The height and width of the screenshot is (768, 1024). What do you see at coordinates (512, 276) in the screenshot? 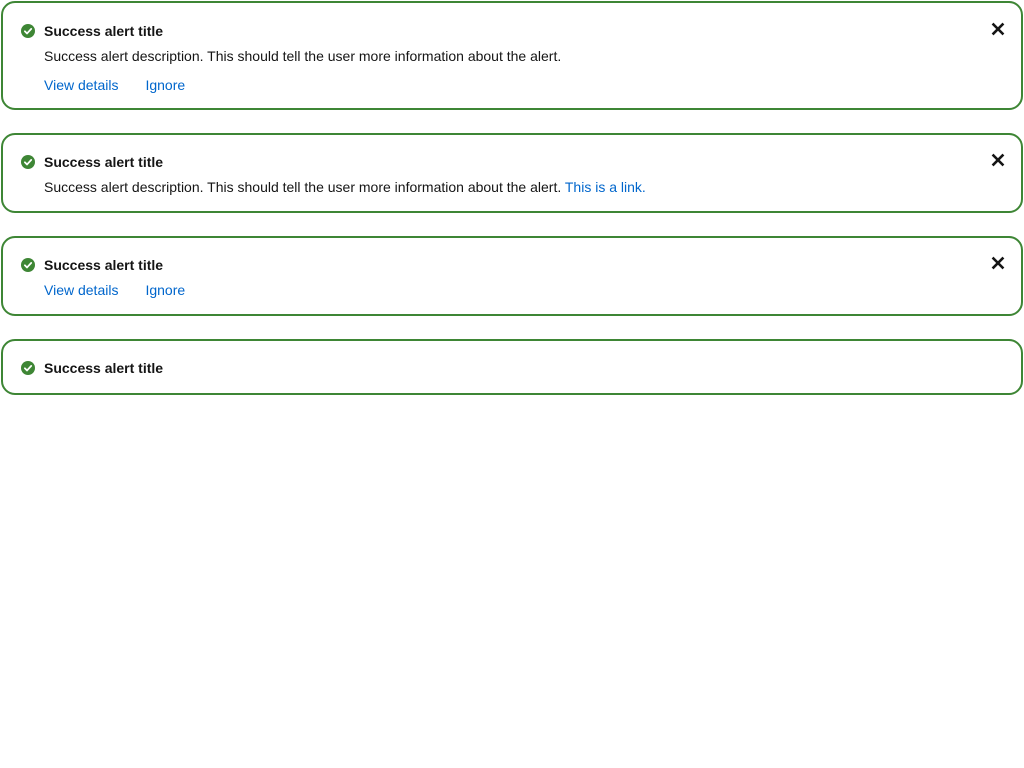
I see `success-alert: Success alert title View details Ignore` at bounding box center [512, 276].